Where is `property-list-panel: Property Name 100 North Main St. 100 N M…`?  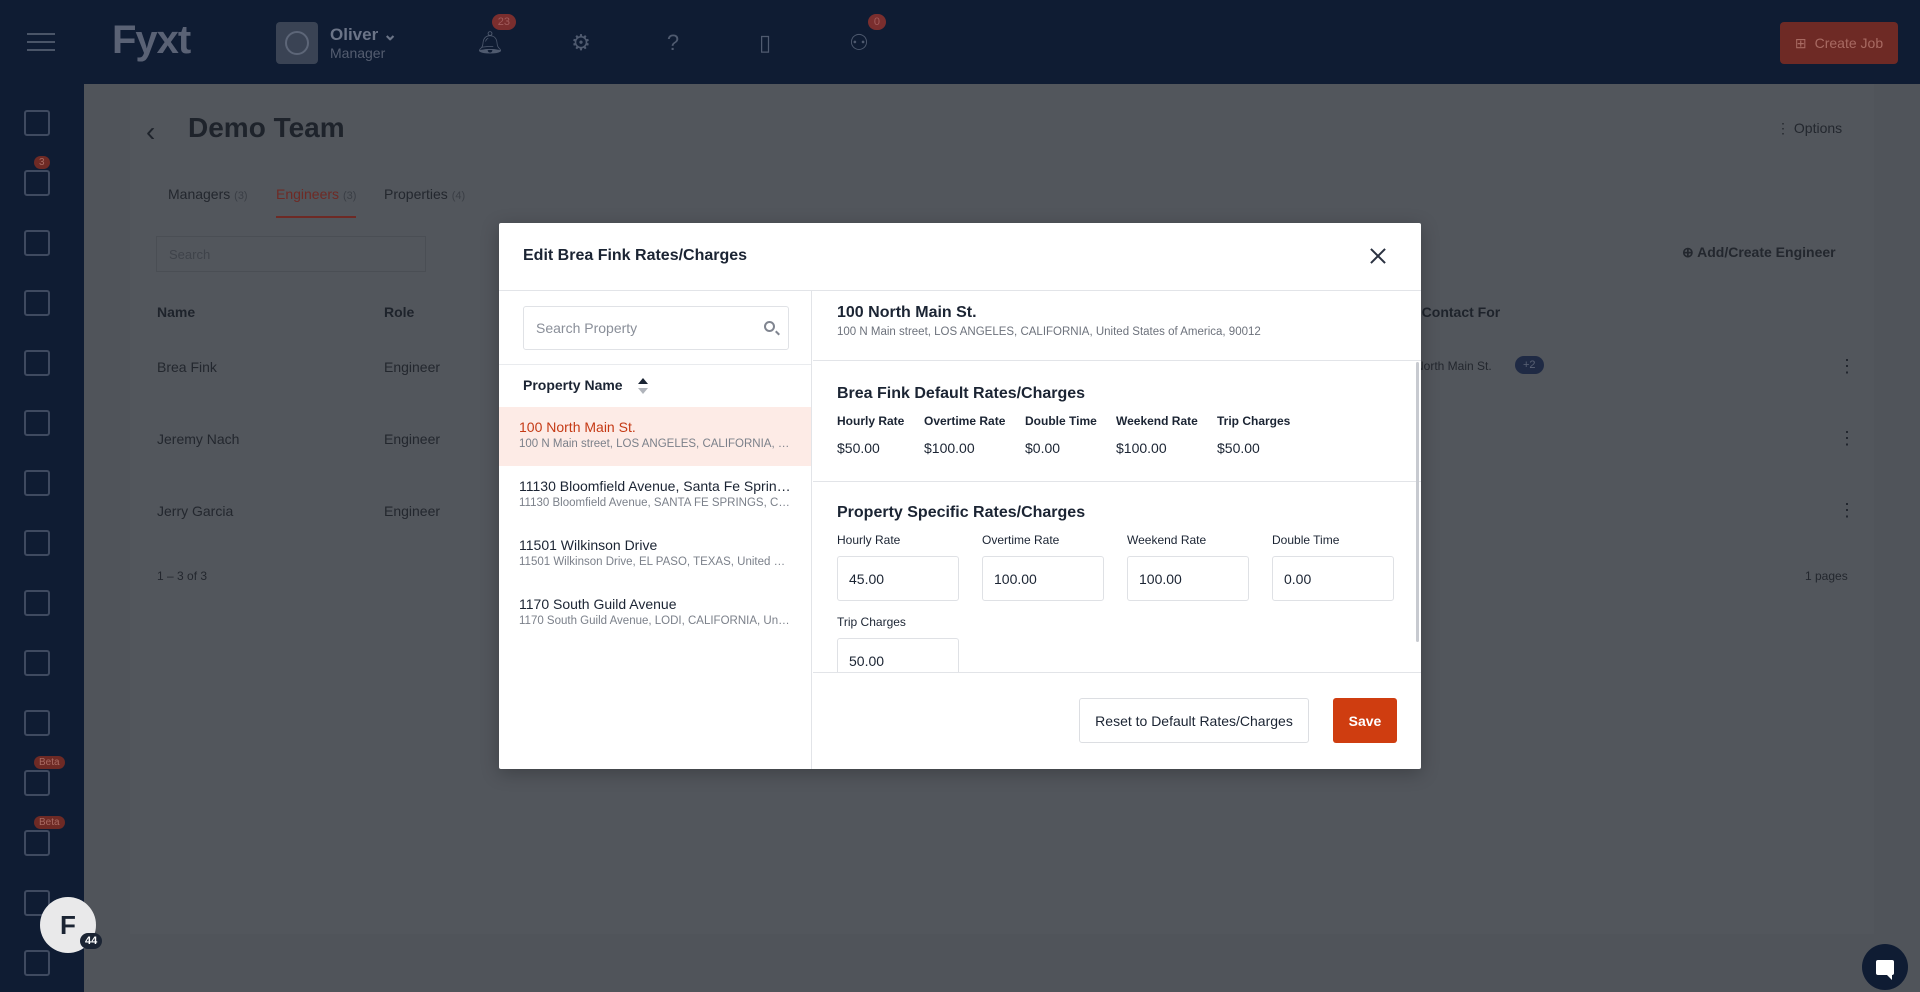 property-list-panel: Property Name 100 North Main St. 100 N M… is located at coordinates (655, 530).